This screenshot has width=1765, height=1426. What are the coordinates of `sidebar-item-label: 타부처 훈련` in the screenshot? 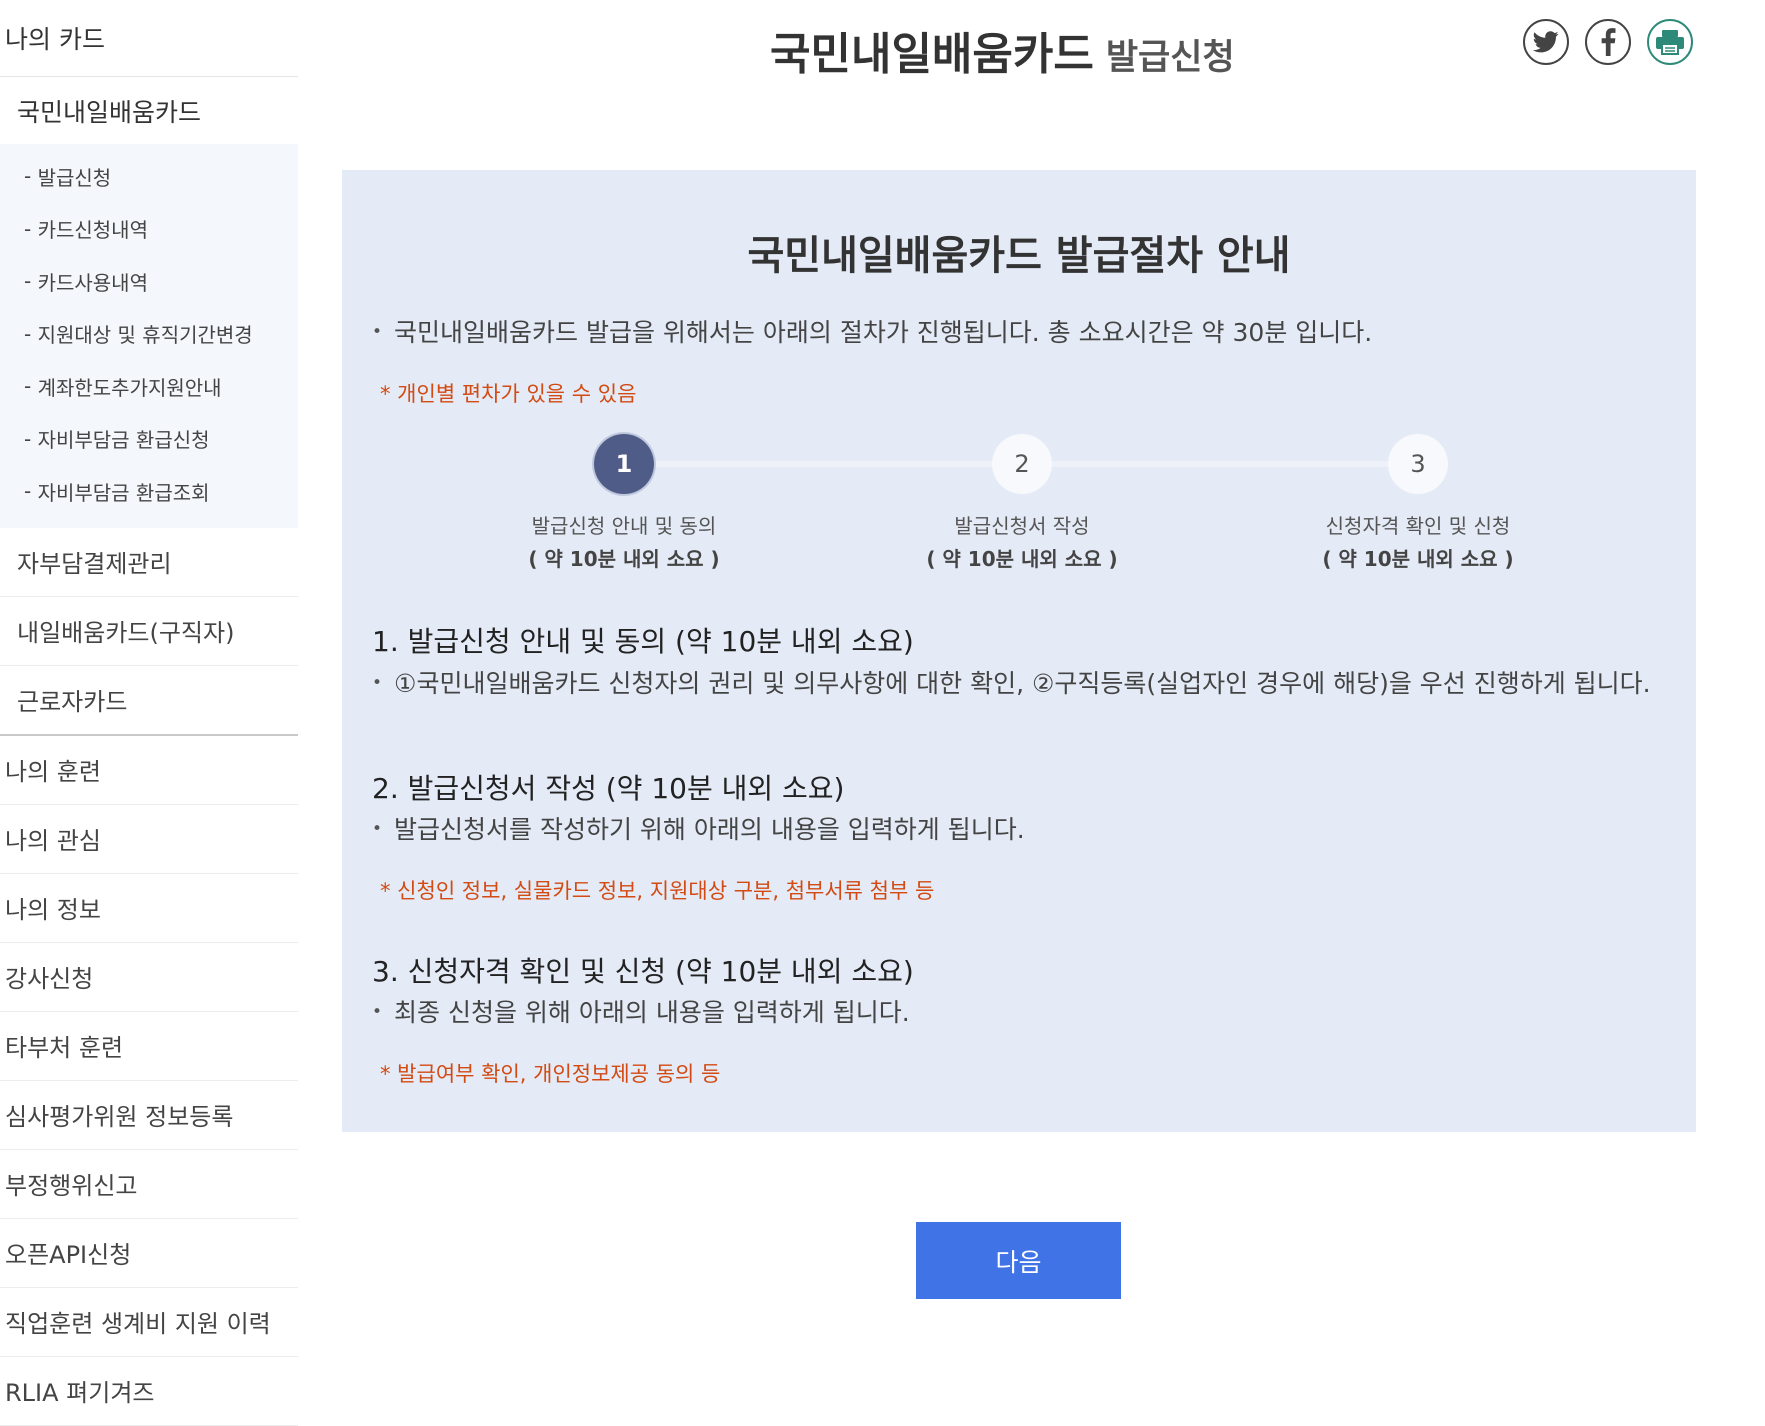 It's located at (64, 1048).